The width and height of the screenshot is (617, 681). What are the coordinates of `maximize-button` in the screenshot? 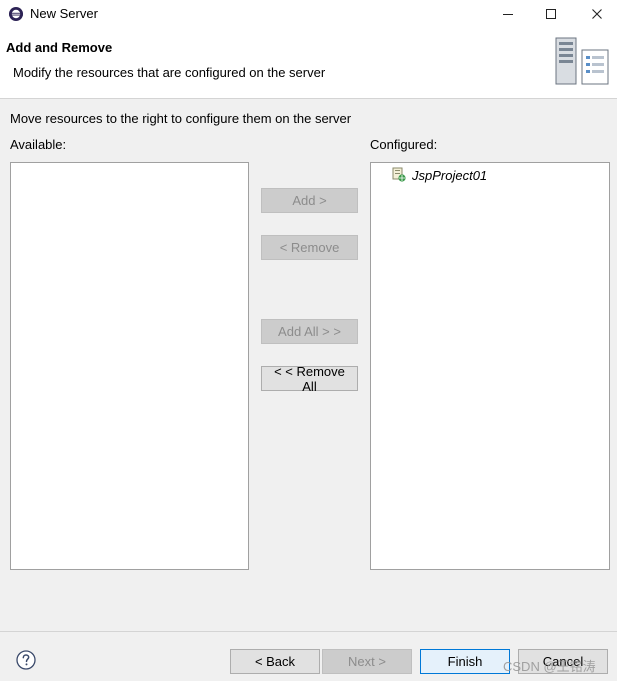 It's located at (551, 14).